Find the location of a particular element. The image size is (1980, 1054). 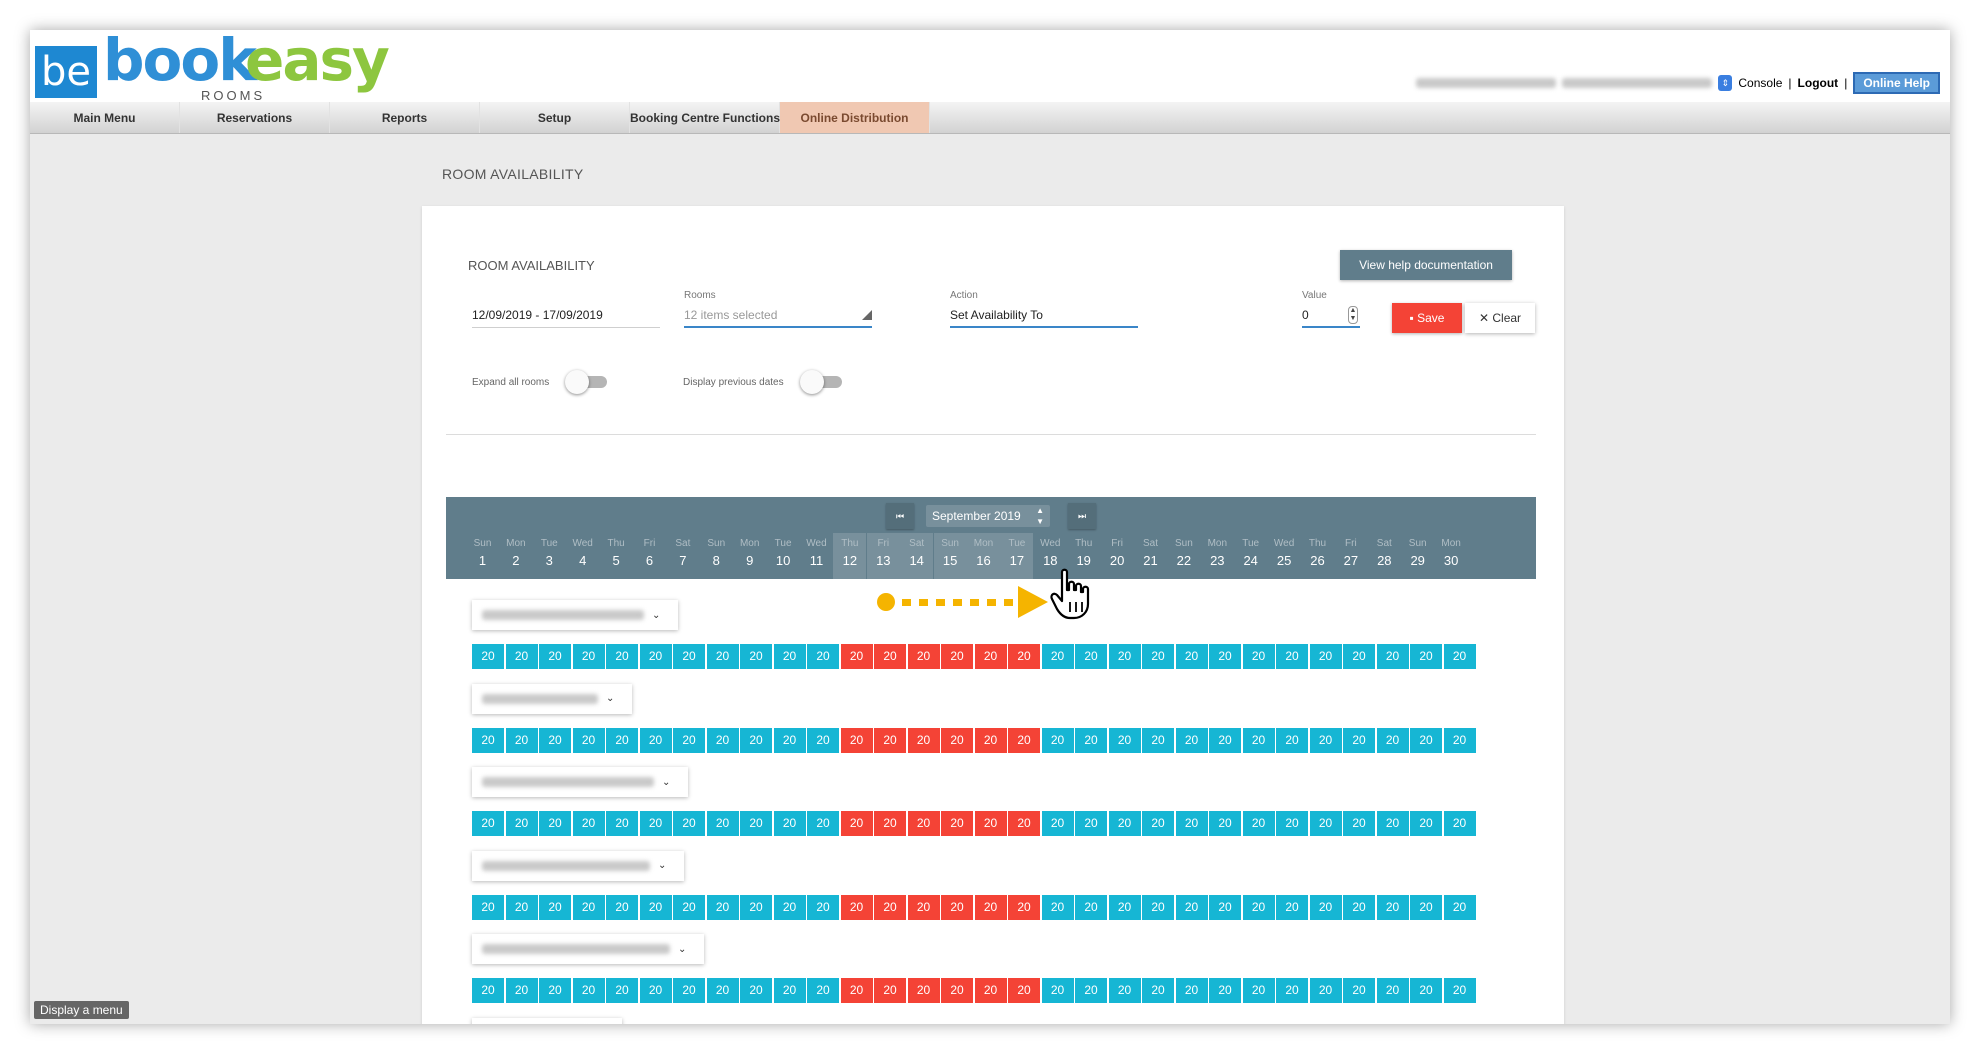

nav-main-menu: Main Menu is located at coordinates (105, 117).